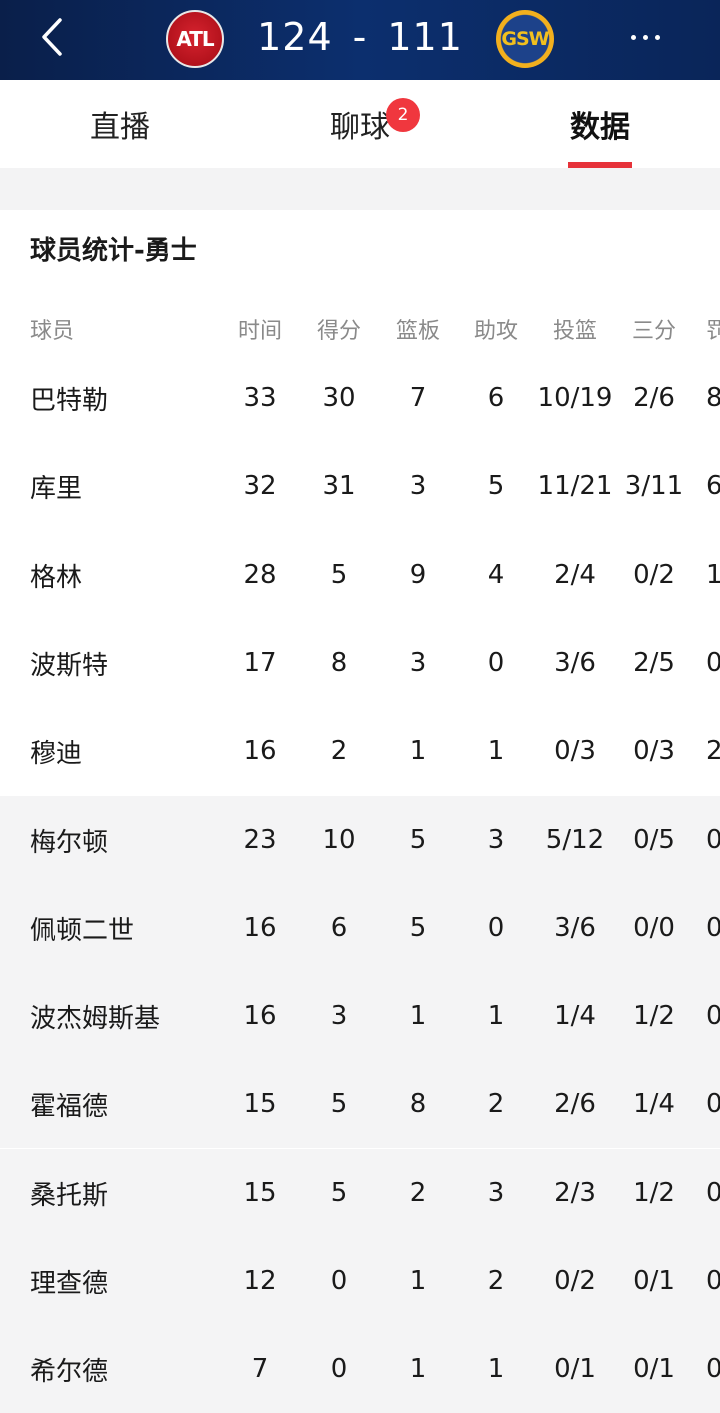  I want to click on stat-rebounds: 2, so click(418, 1193).